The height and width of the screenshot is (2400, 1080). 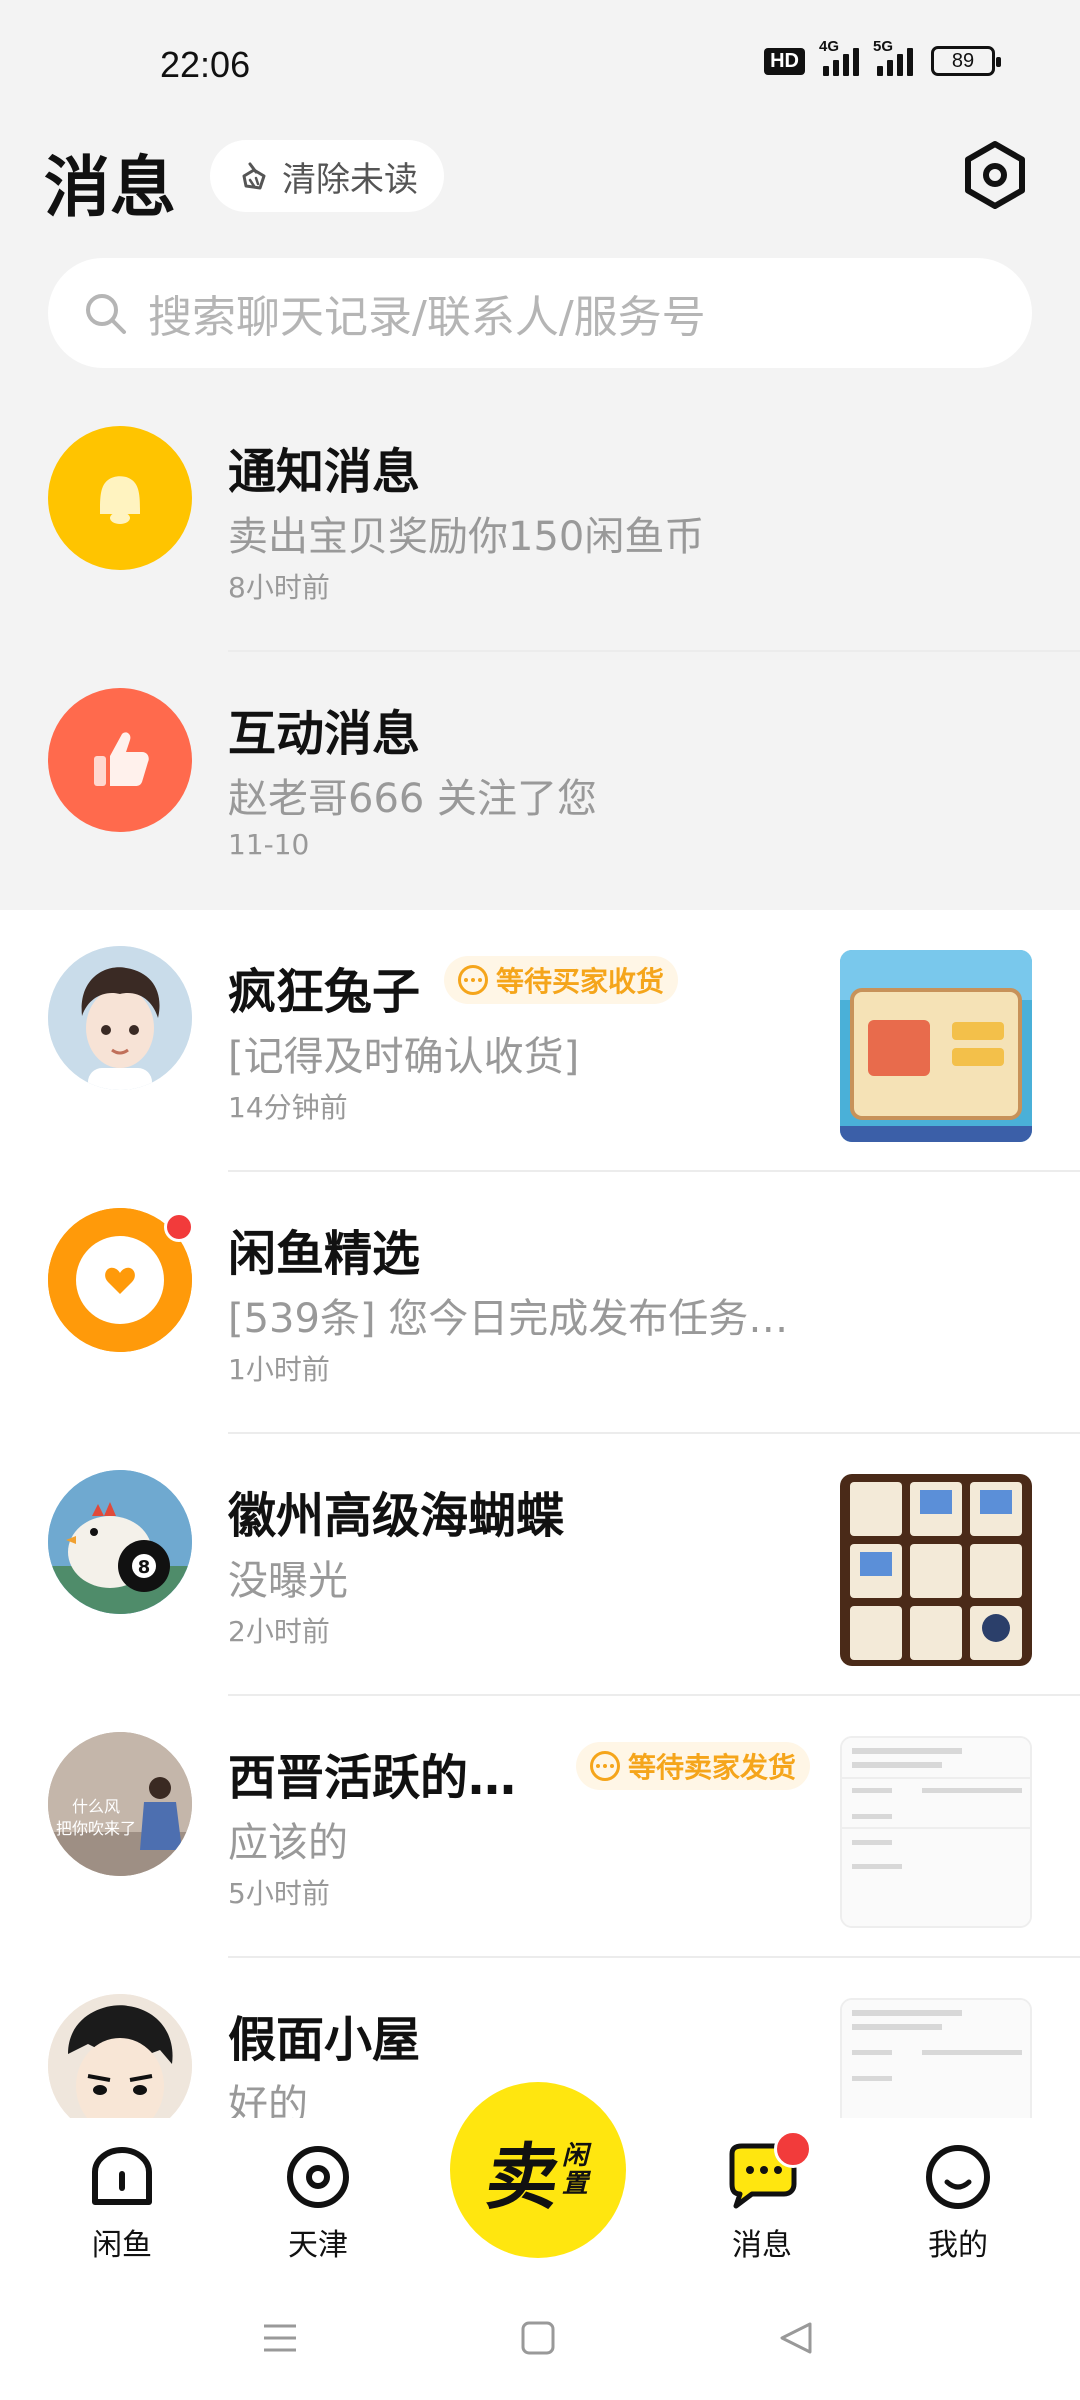 I want to click on nav-messages-label: 消息, so click(x=762, y=2245).